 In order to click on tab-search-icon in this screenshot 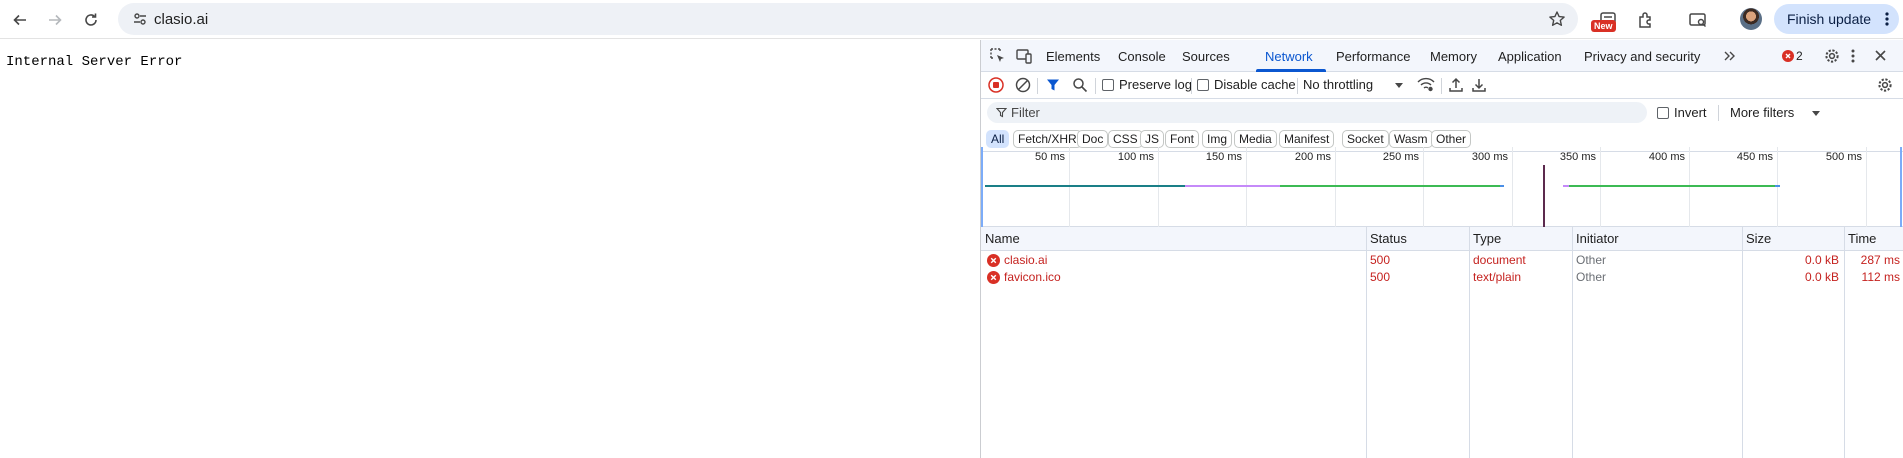, I will do `click(1698, 20)`.